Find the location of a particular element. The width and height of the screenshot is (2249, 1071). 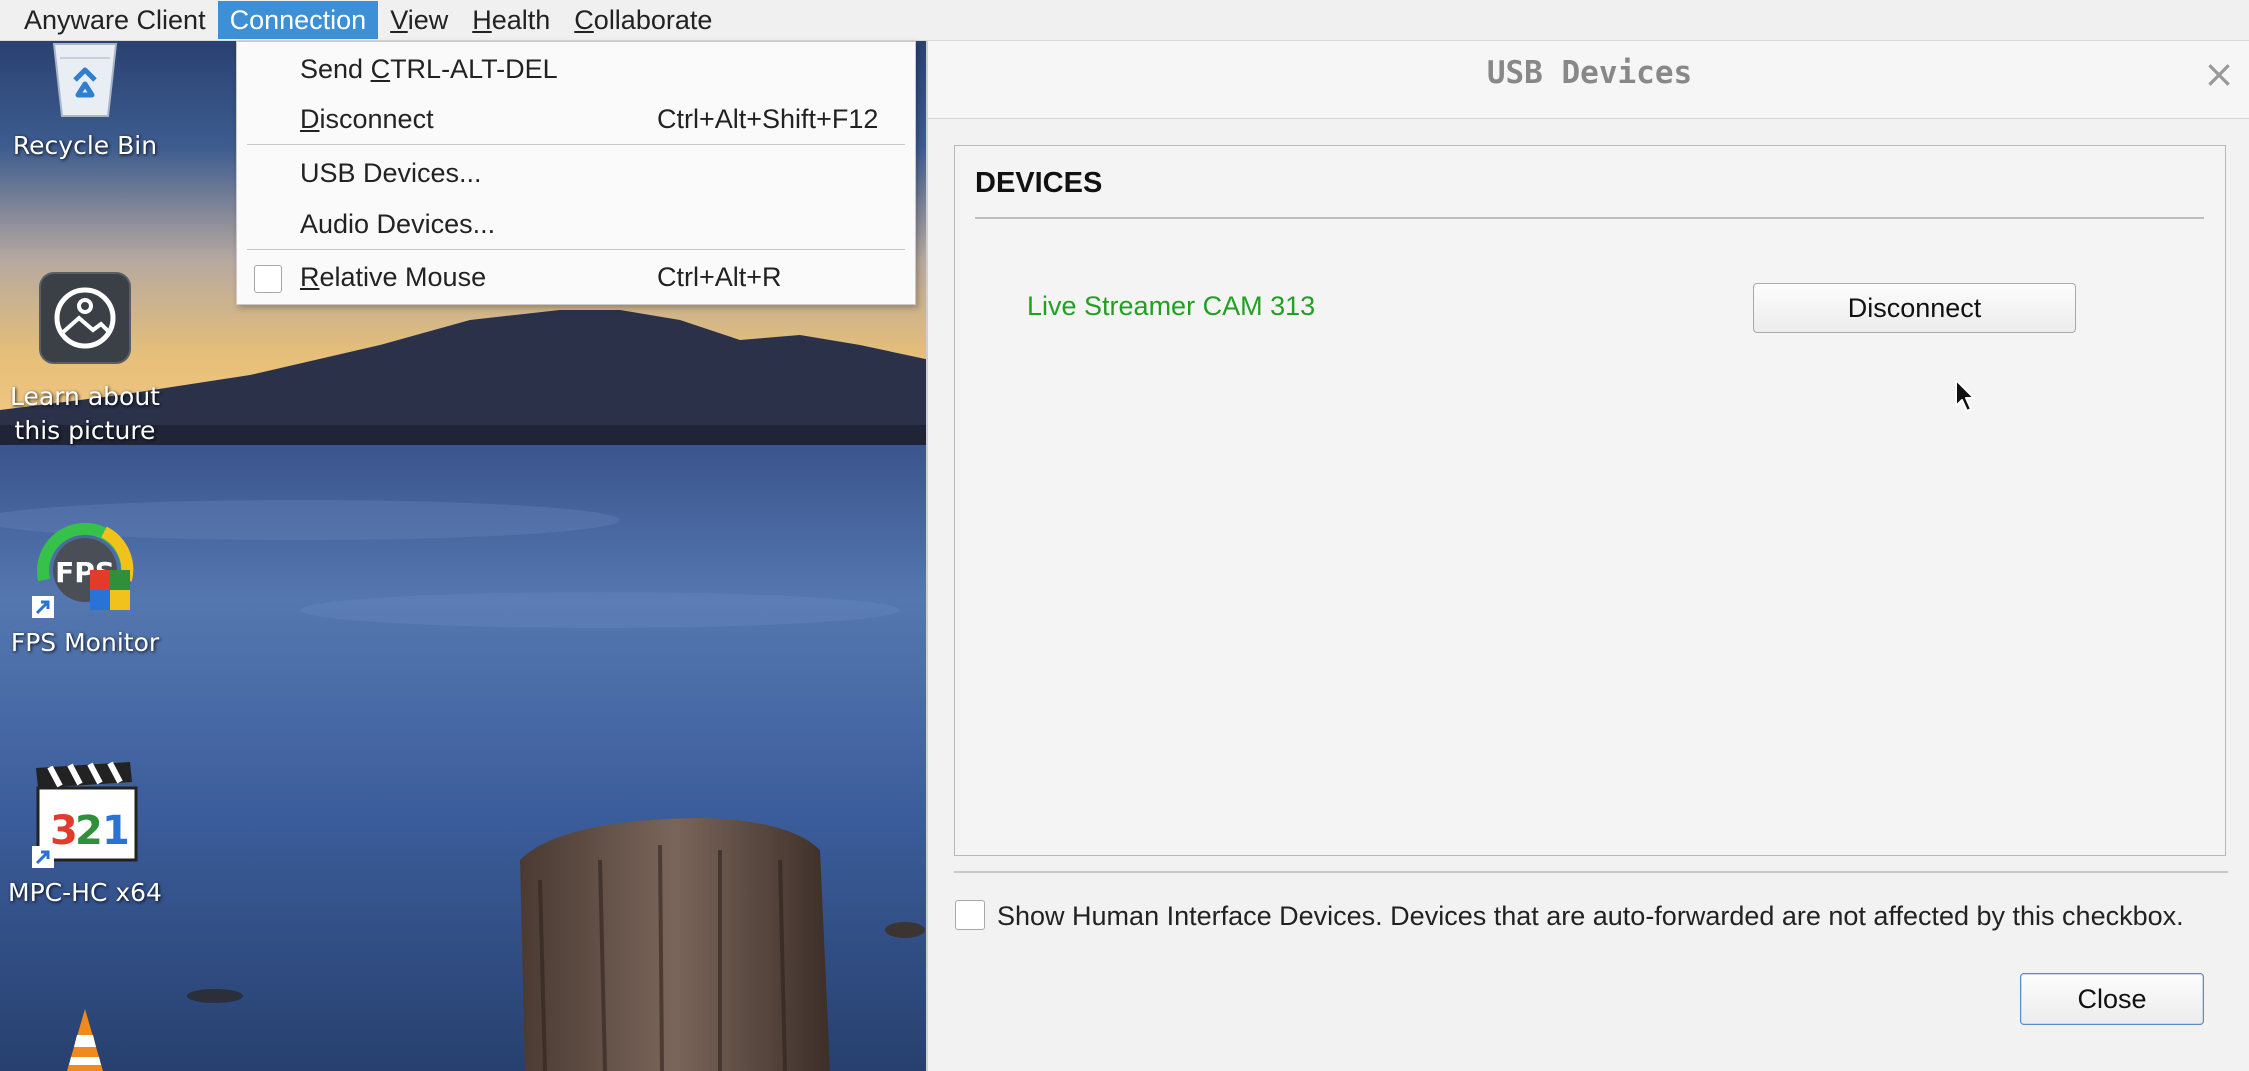

desktop-icon-learn-about-picture: Learn about this picture is located at coordinates (85, 362).